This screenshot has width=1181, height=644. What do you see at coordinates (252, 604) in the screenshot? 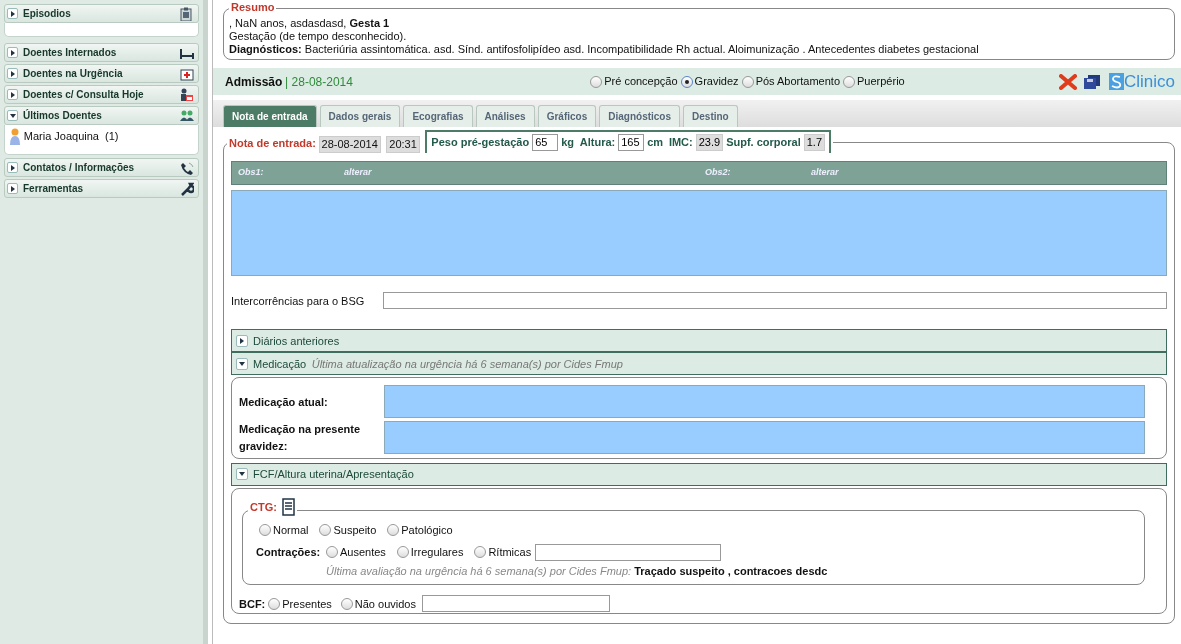
I see `field-label: BCF:` at bounding box center [252, 604].